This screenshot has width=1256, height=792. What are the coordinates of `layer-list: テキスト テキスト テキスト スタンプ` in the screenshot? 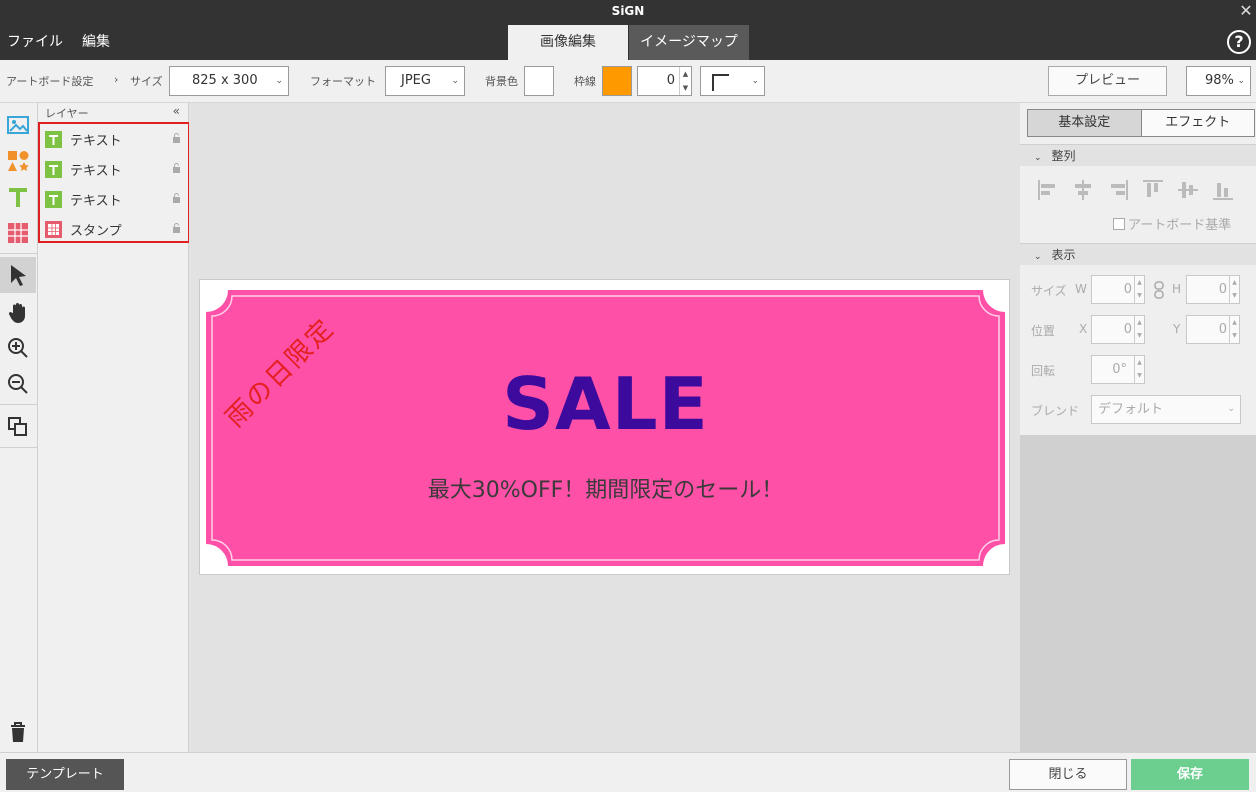 It's located at (114, 182).